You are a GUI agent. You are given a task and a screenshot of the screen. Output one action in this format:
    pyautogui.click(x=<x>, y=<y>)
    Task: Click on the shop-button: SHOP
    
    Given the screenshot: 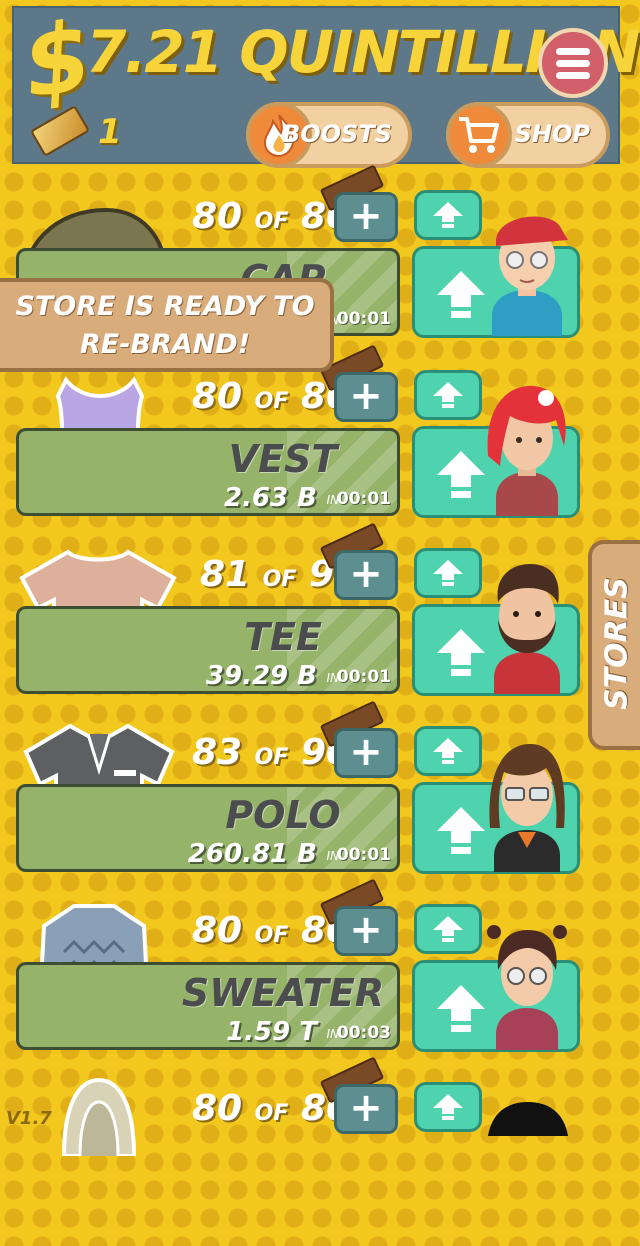 What is the action you would take?
    pyautogui.click(x=528, y=135)
    